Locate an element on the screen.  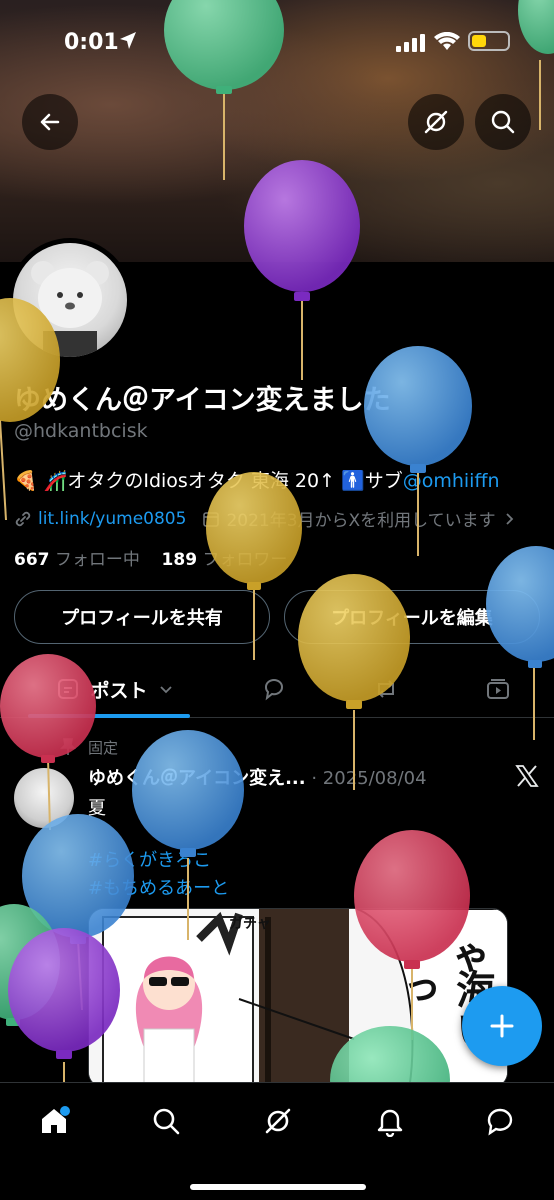
profile-avatar is located at coordinates (70, 300).